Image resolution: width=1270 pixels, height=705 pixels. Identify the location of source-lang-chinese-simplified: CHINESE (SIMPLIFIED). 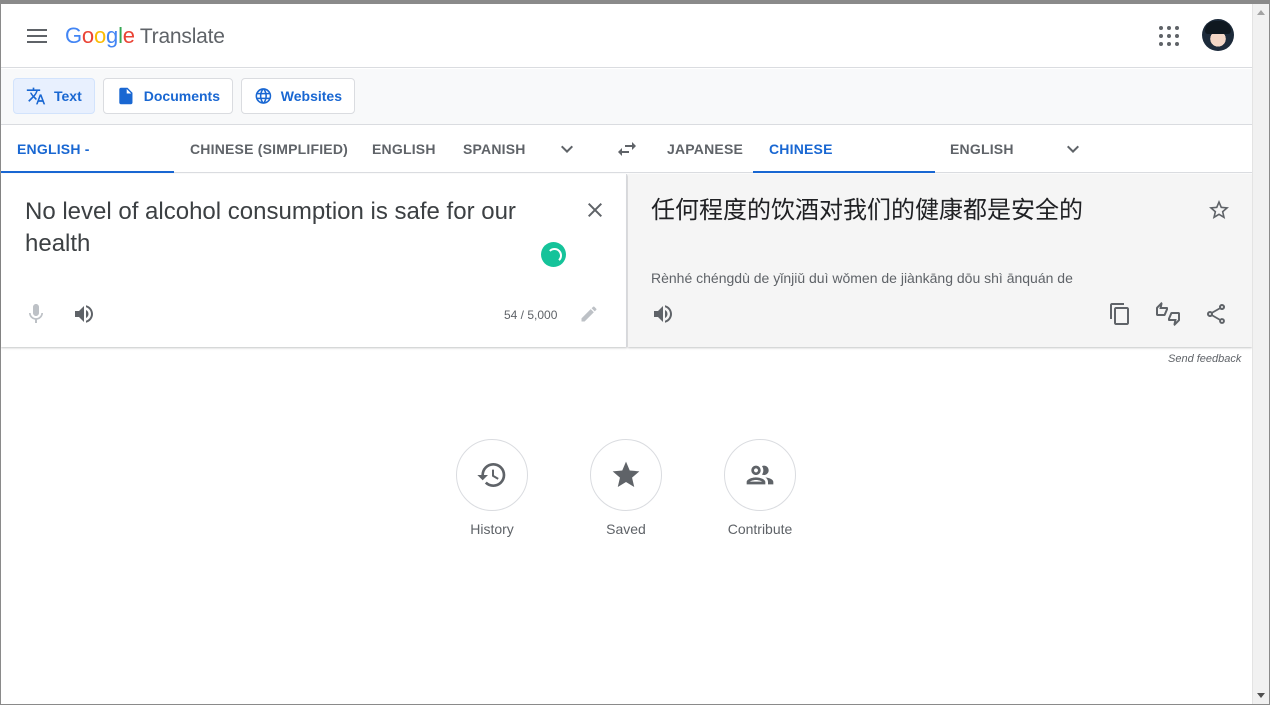
(269, 149).